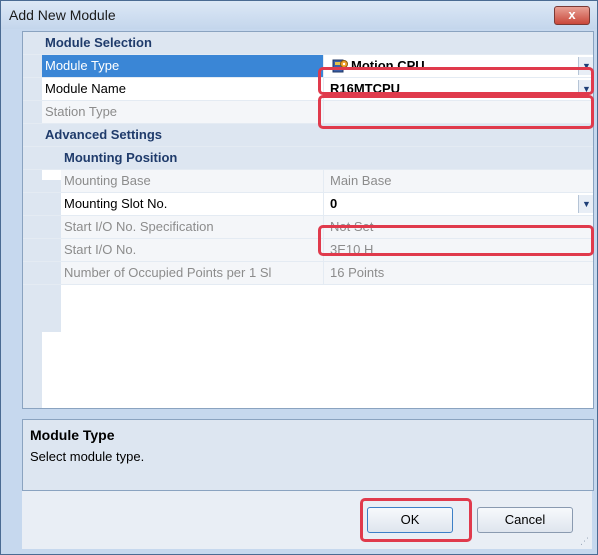 The image size is (598, 555). I want to click on resize-grip-icon: ⋰, so click(584, 541).